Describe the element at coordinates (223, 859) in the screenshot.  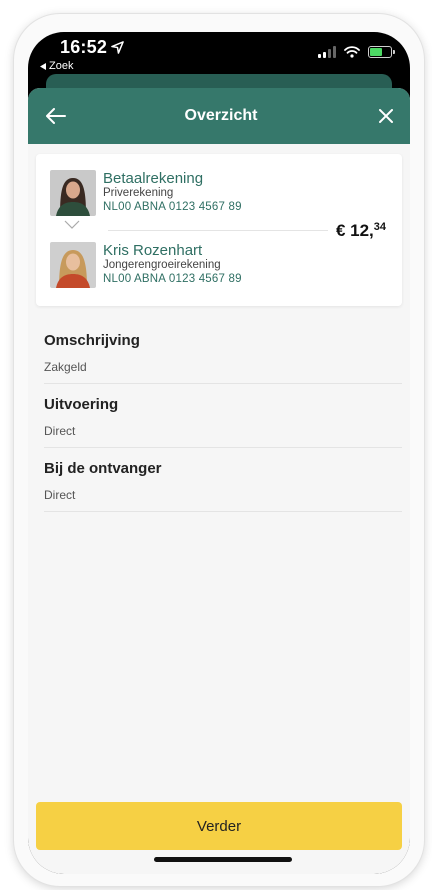
I see `home-indicator` at that location.